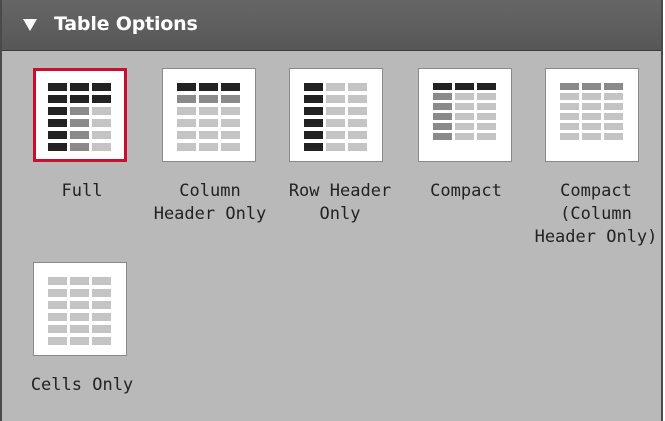 This screenshot has height=421, width=665. What do you see at coordinates (30, 25) in the screenshot?
I see `triangle-down-icon` at bounding box center [30, 25].